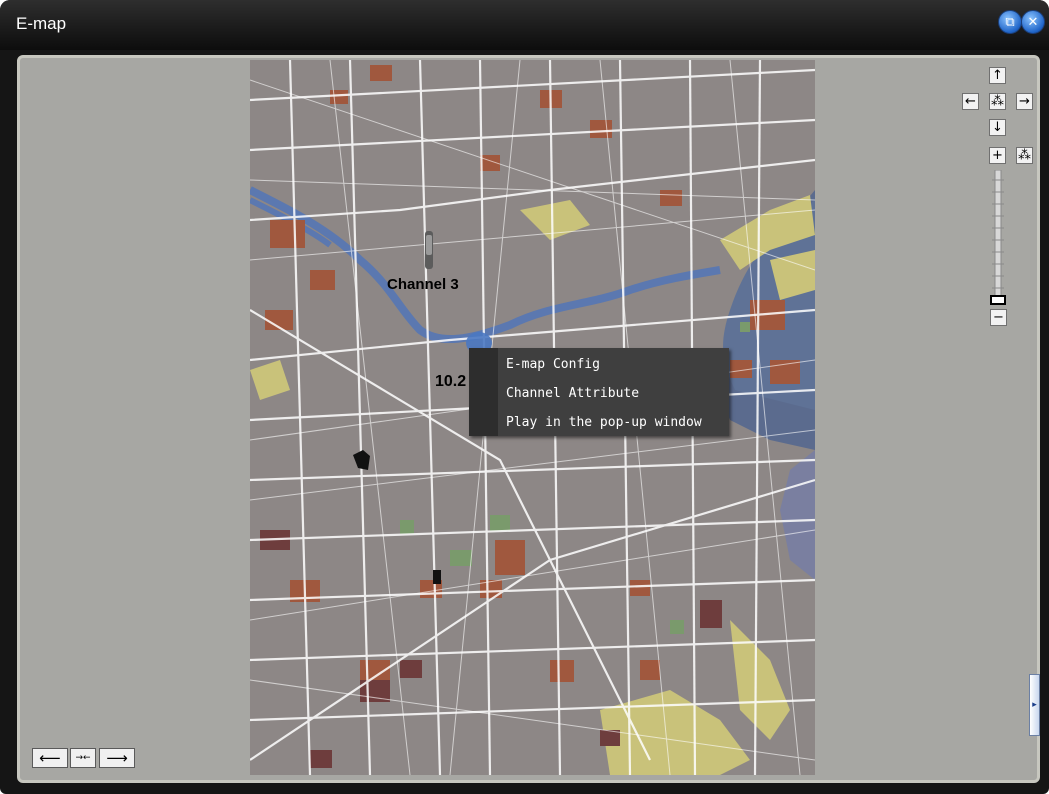 This screenshot has width=1049, height=794. I want to click on reset-view-button: ⁂, so click(1024, 155).